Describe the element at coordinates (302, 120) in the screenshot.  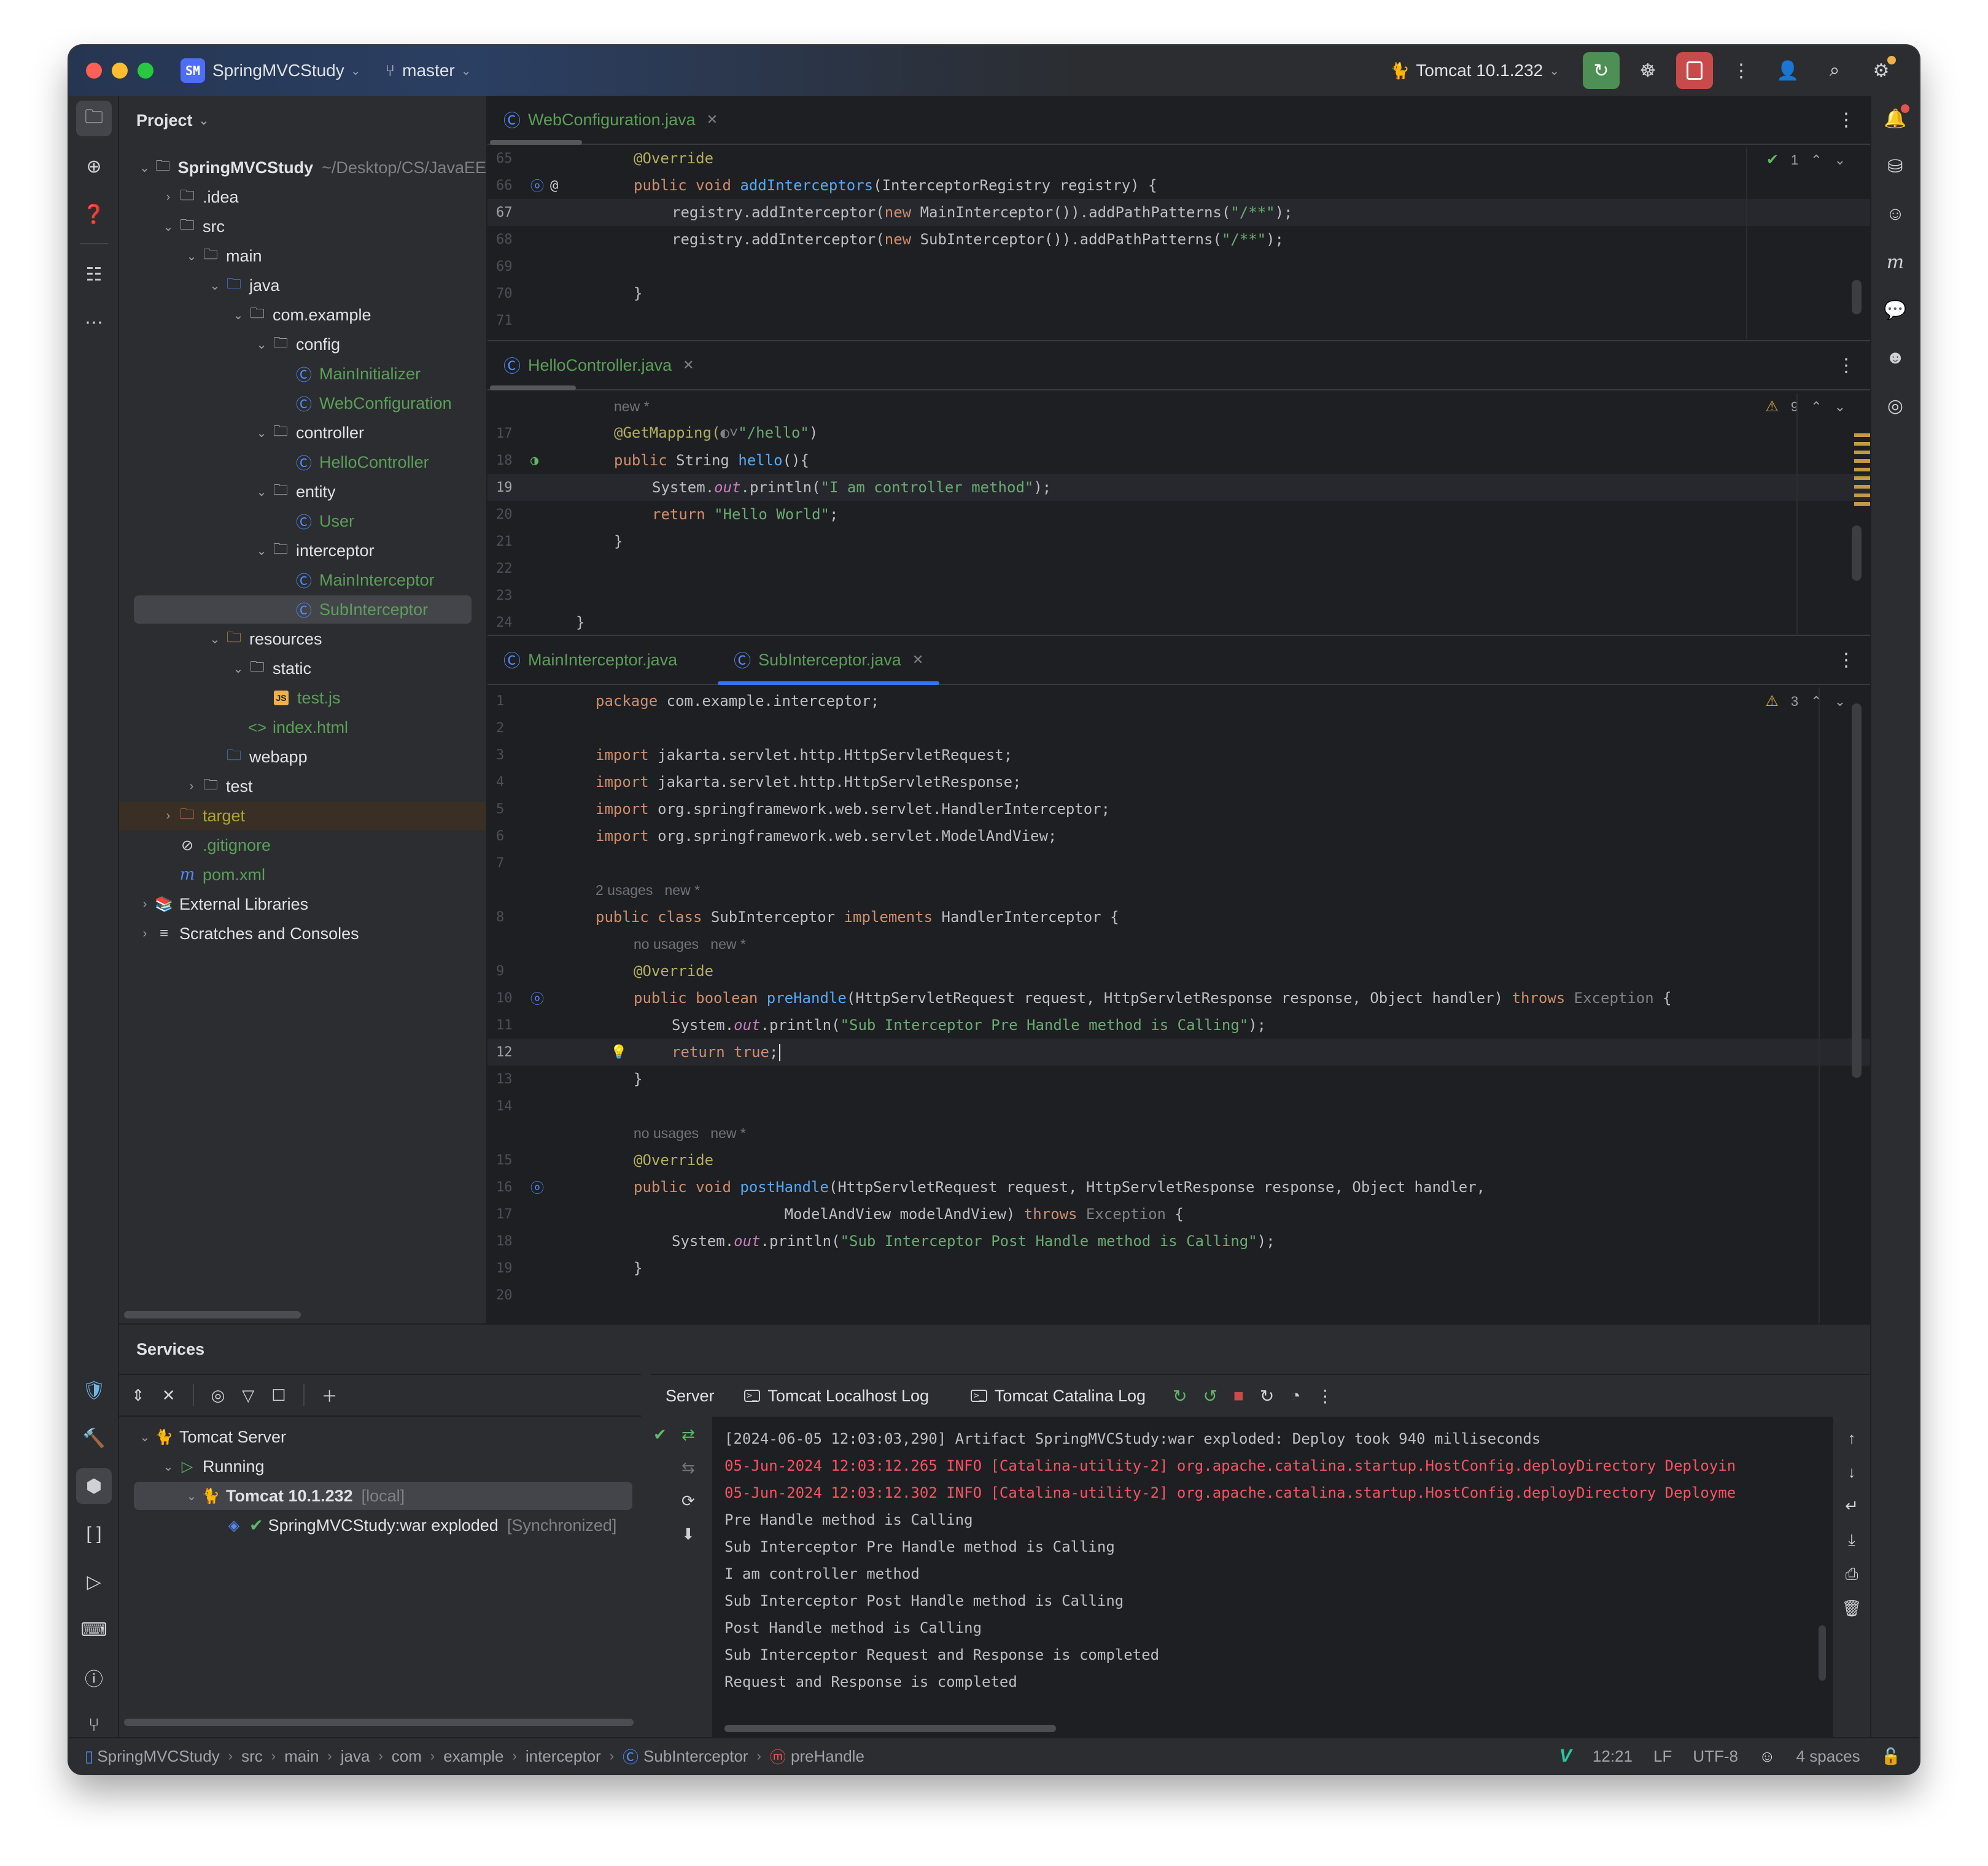
I see `project-panel-header: Project ⌄` at that location.